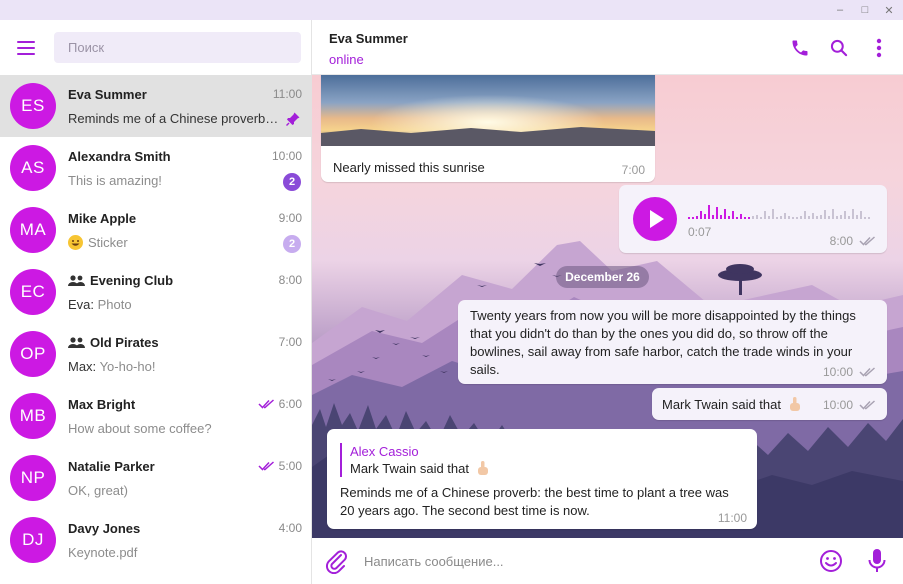  I want to click on message-time-with-status: 8:00, so click(853, 241).